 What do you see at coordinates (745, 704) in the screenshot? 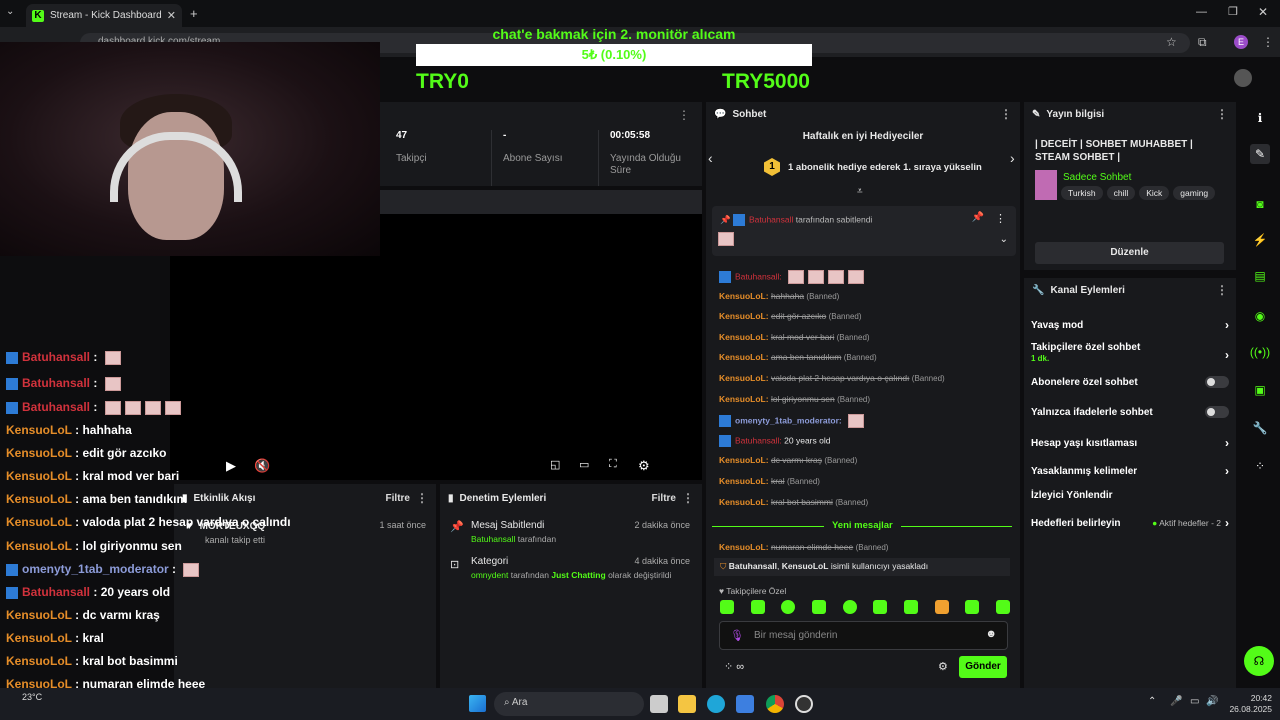
I see `store-icon` at bounding box center [745, 704].